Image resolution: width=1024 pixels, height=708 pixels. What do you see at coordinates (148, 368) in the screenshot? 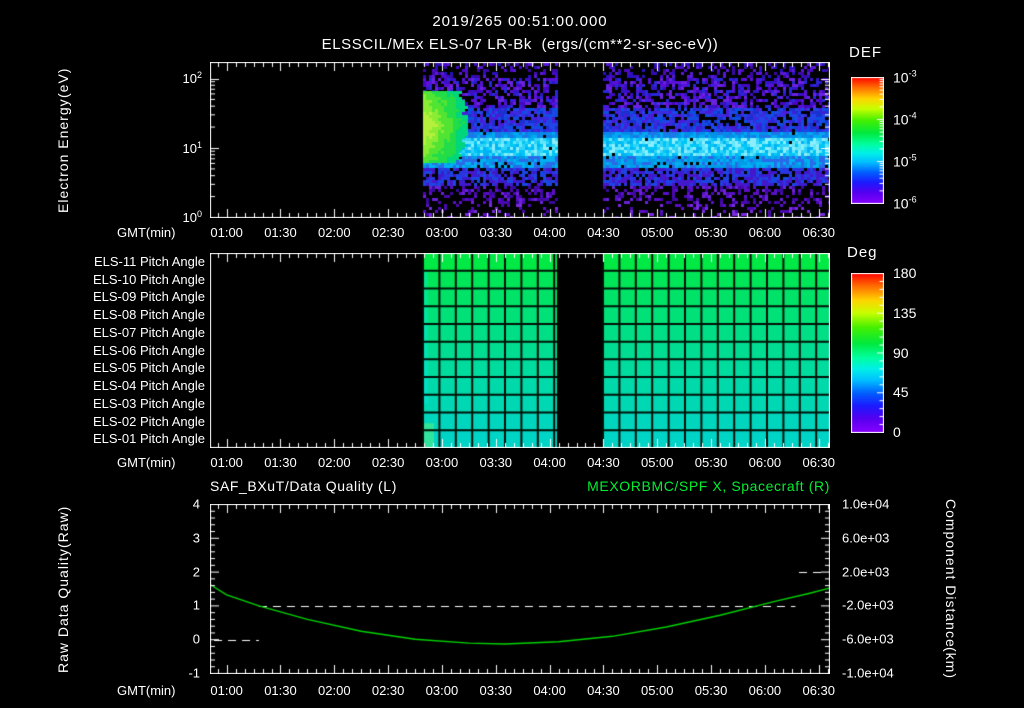
I see `pitch-row-label: ELS-05 Pitch Angle` at bounding box center [148, 368].